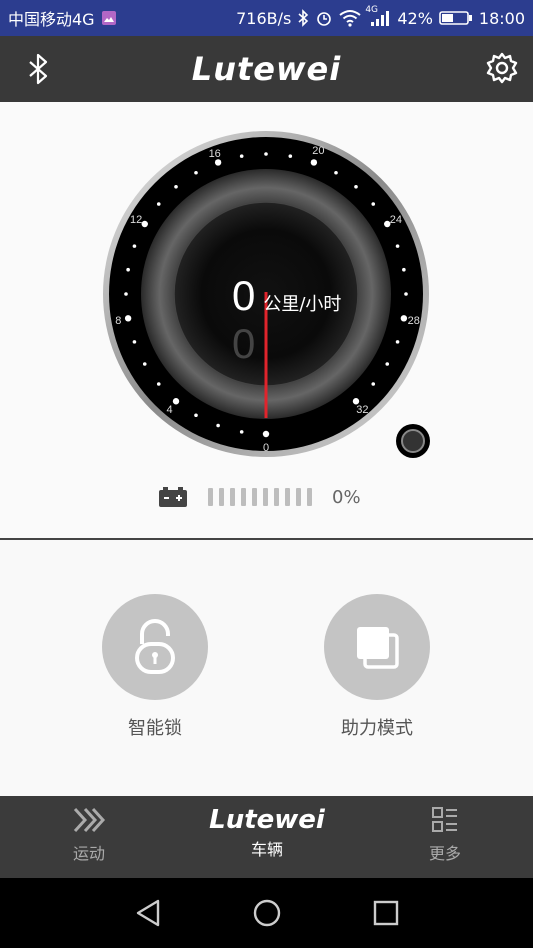 This screenshot has width=533, height=948. Describe the element at coordinates (444, 819) in the screenshot. I see `more-grid-icon` at that location.